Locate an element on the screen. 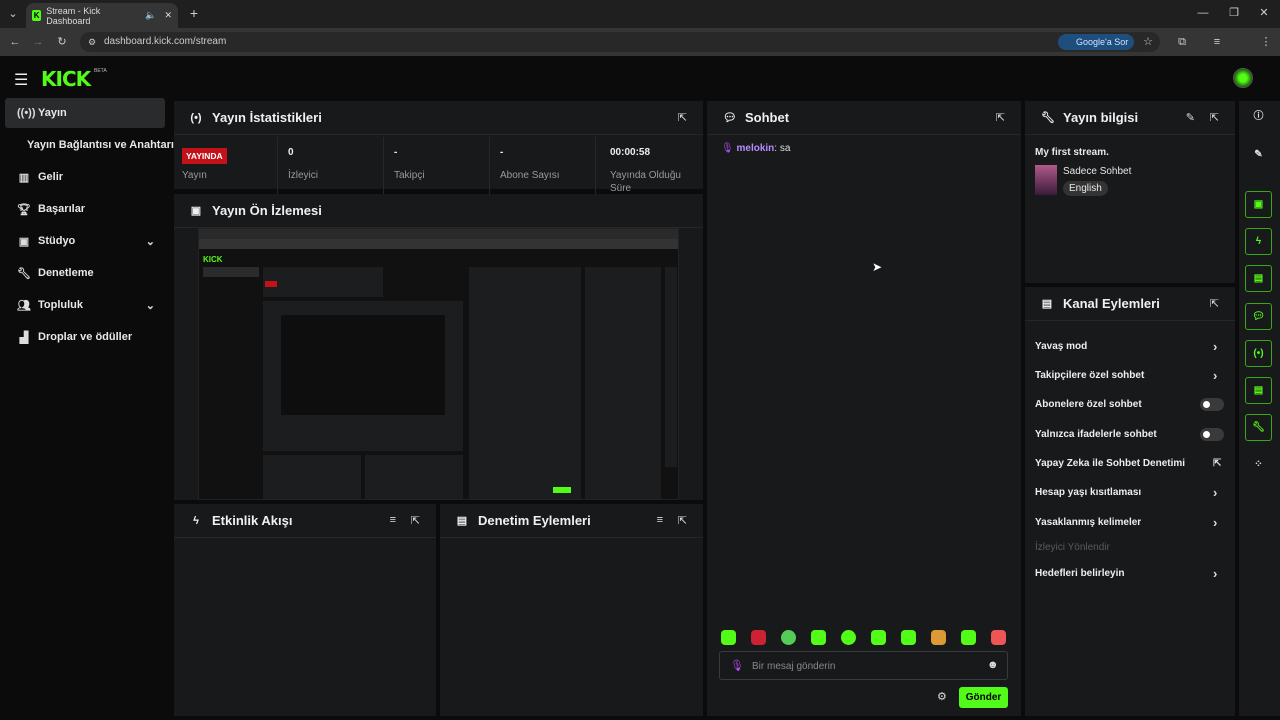  maximize-icon: ❐ is located at coordinates (1234, 13).